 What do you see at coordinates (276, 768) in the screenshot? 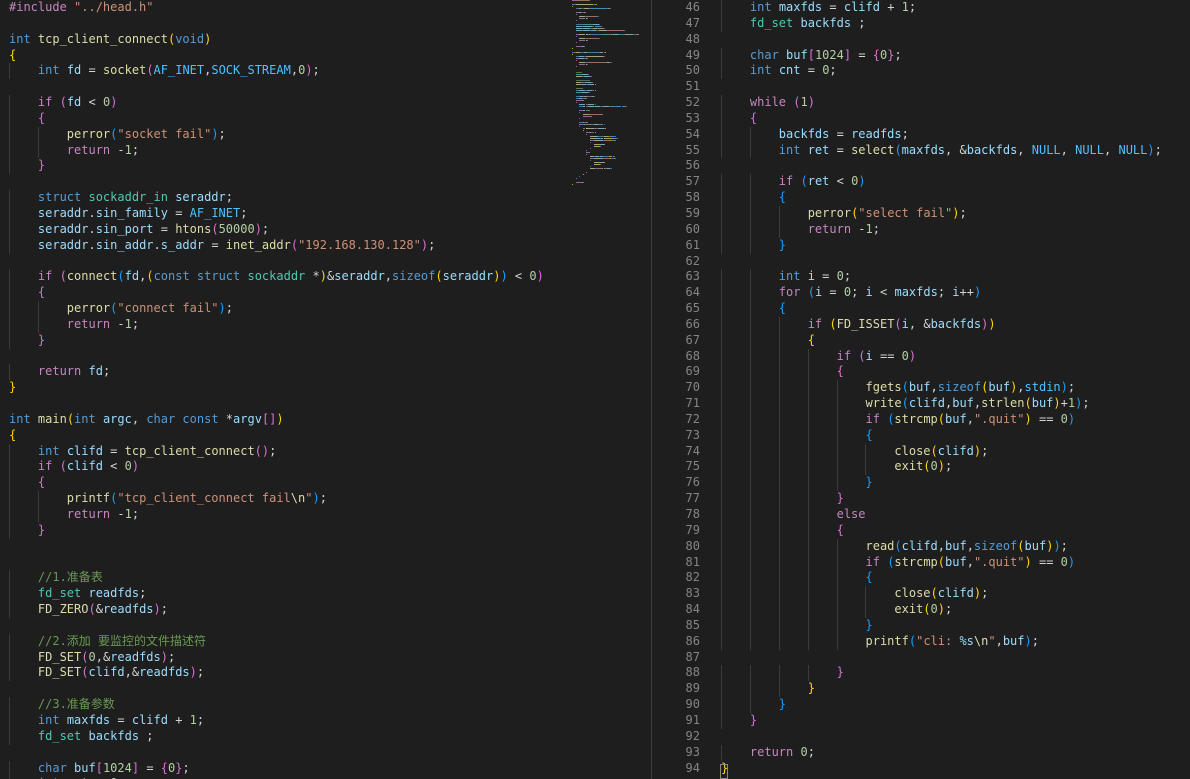
I see `code-line: char buf[1024] = {0};` at bounding box center [276, 768].